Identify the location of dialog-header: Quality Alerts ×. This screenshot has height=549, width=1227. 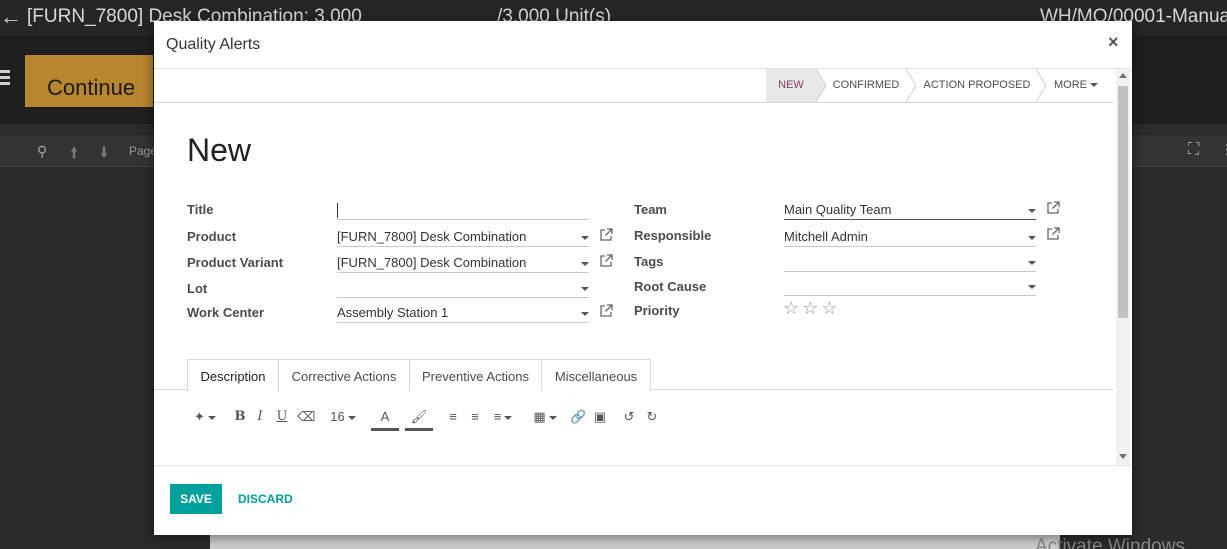
(643, 45).